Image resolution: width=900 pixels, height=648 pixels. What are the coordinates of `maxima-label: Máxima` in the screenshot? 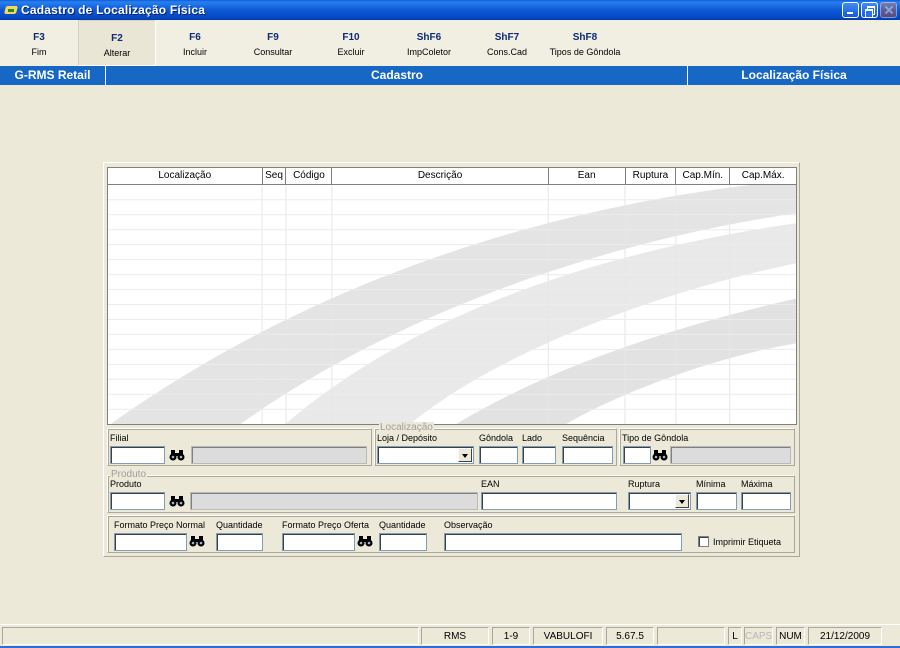 It's located at (757, 484).